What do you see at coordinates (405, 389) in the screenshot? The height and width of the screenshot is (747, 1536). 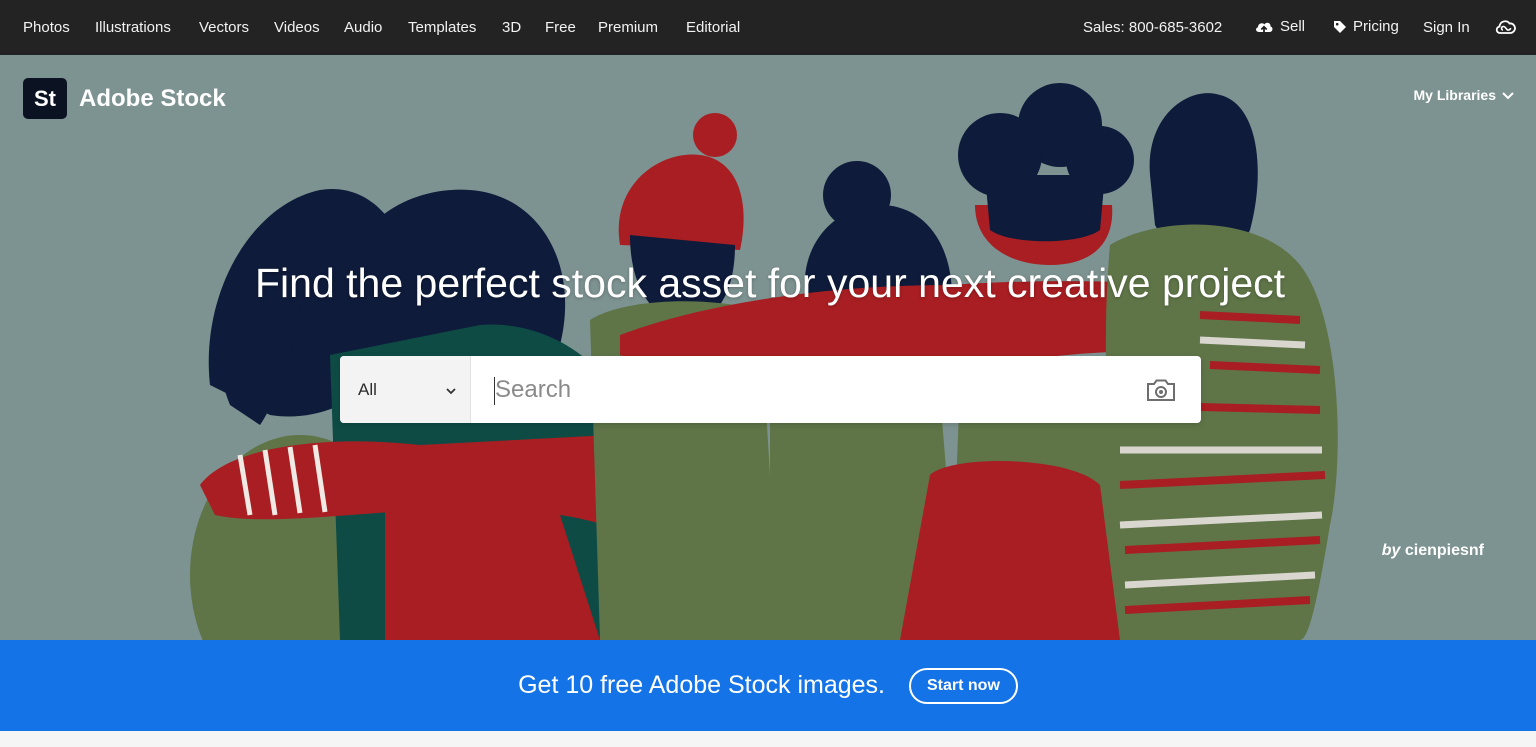 I see `search-scope-dropdown: All` at bounding box center [405, 389].